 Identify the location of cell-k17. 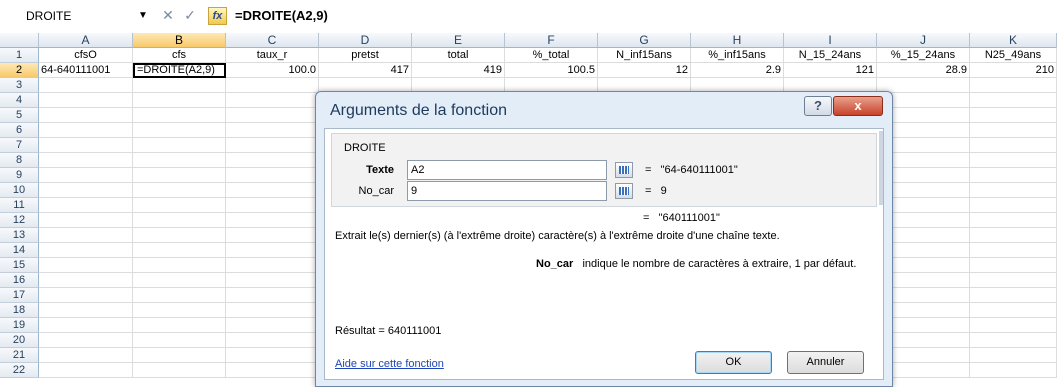
(1013, 295).